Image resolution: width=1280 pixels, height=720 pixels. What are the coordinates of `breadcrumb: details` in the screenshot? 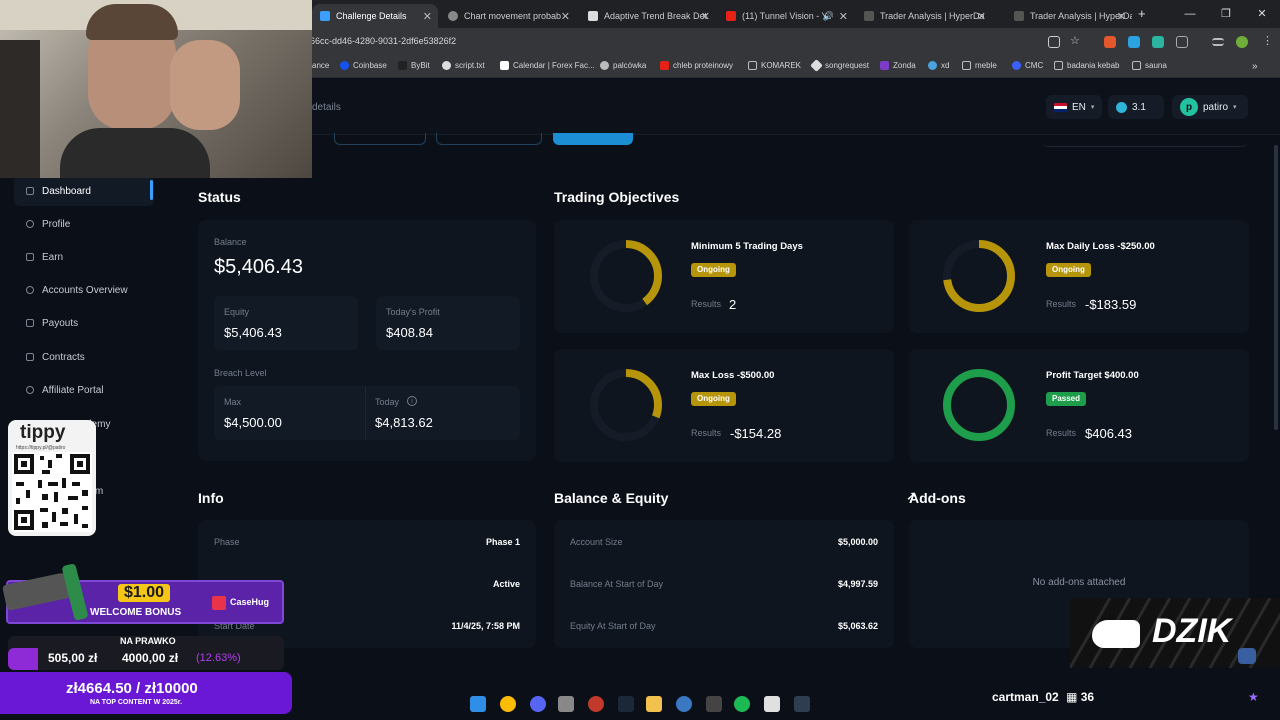 It's located at (326, 107).